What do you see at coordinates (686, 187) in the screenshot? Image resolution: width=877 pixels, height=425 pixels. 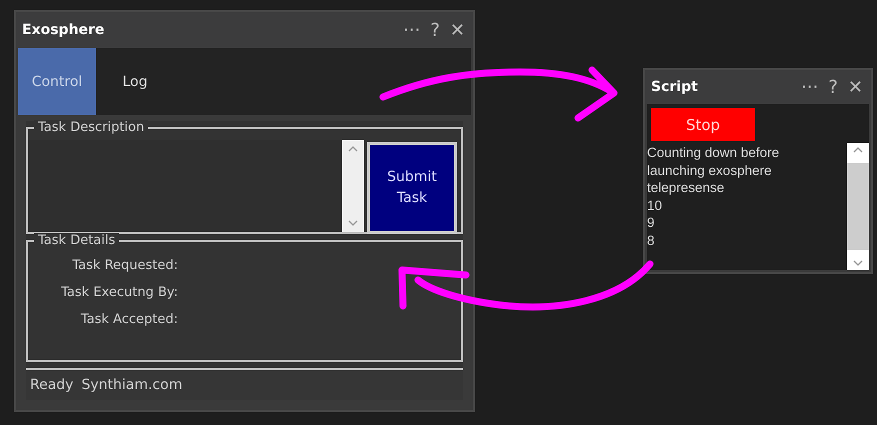 I see `output-line: telepresense` at bounding box center [686, 187].